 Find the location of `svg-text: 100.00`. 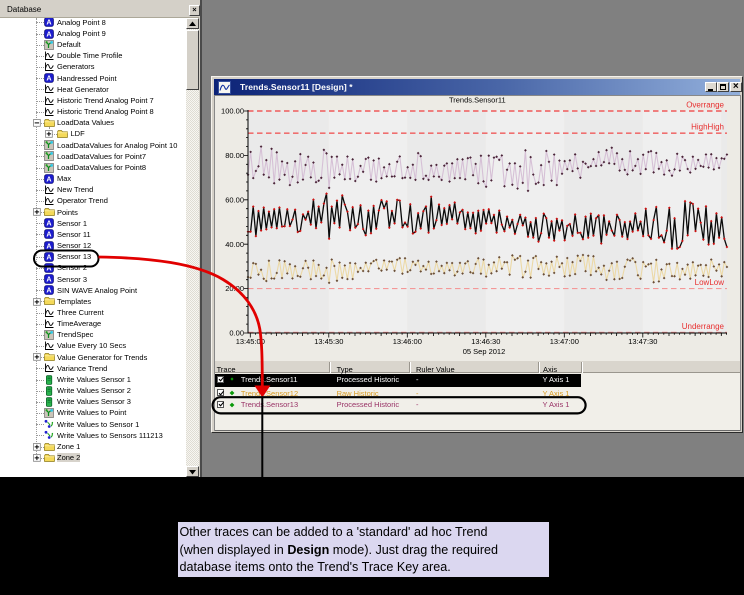

svg-text: 100.00 is located at coordinates (232, 111).